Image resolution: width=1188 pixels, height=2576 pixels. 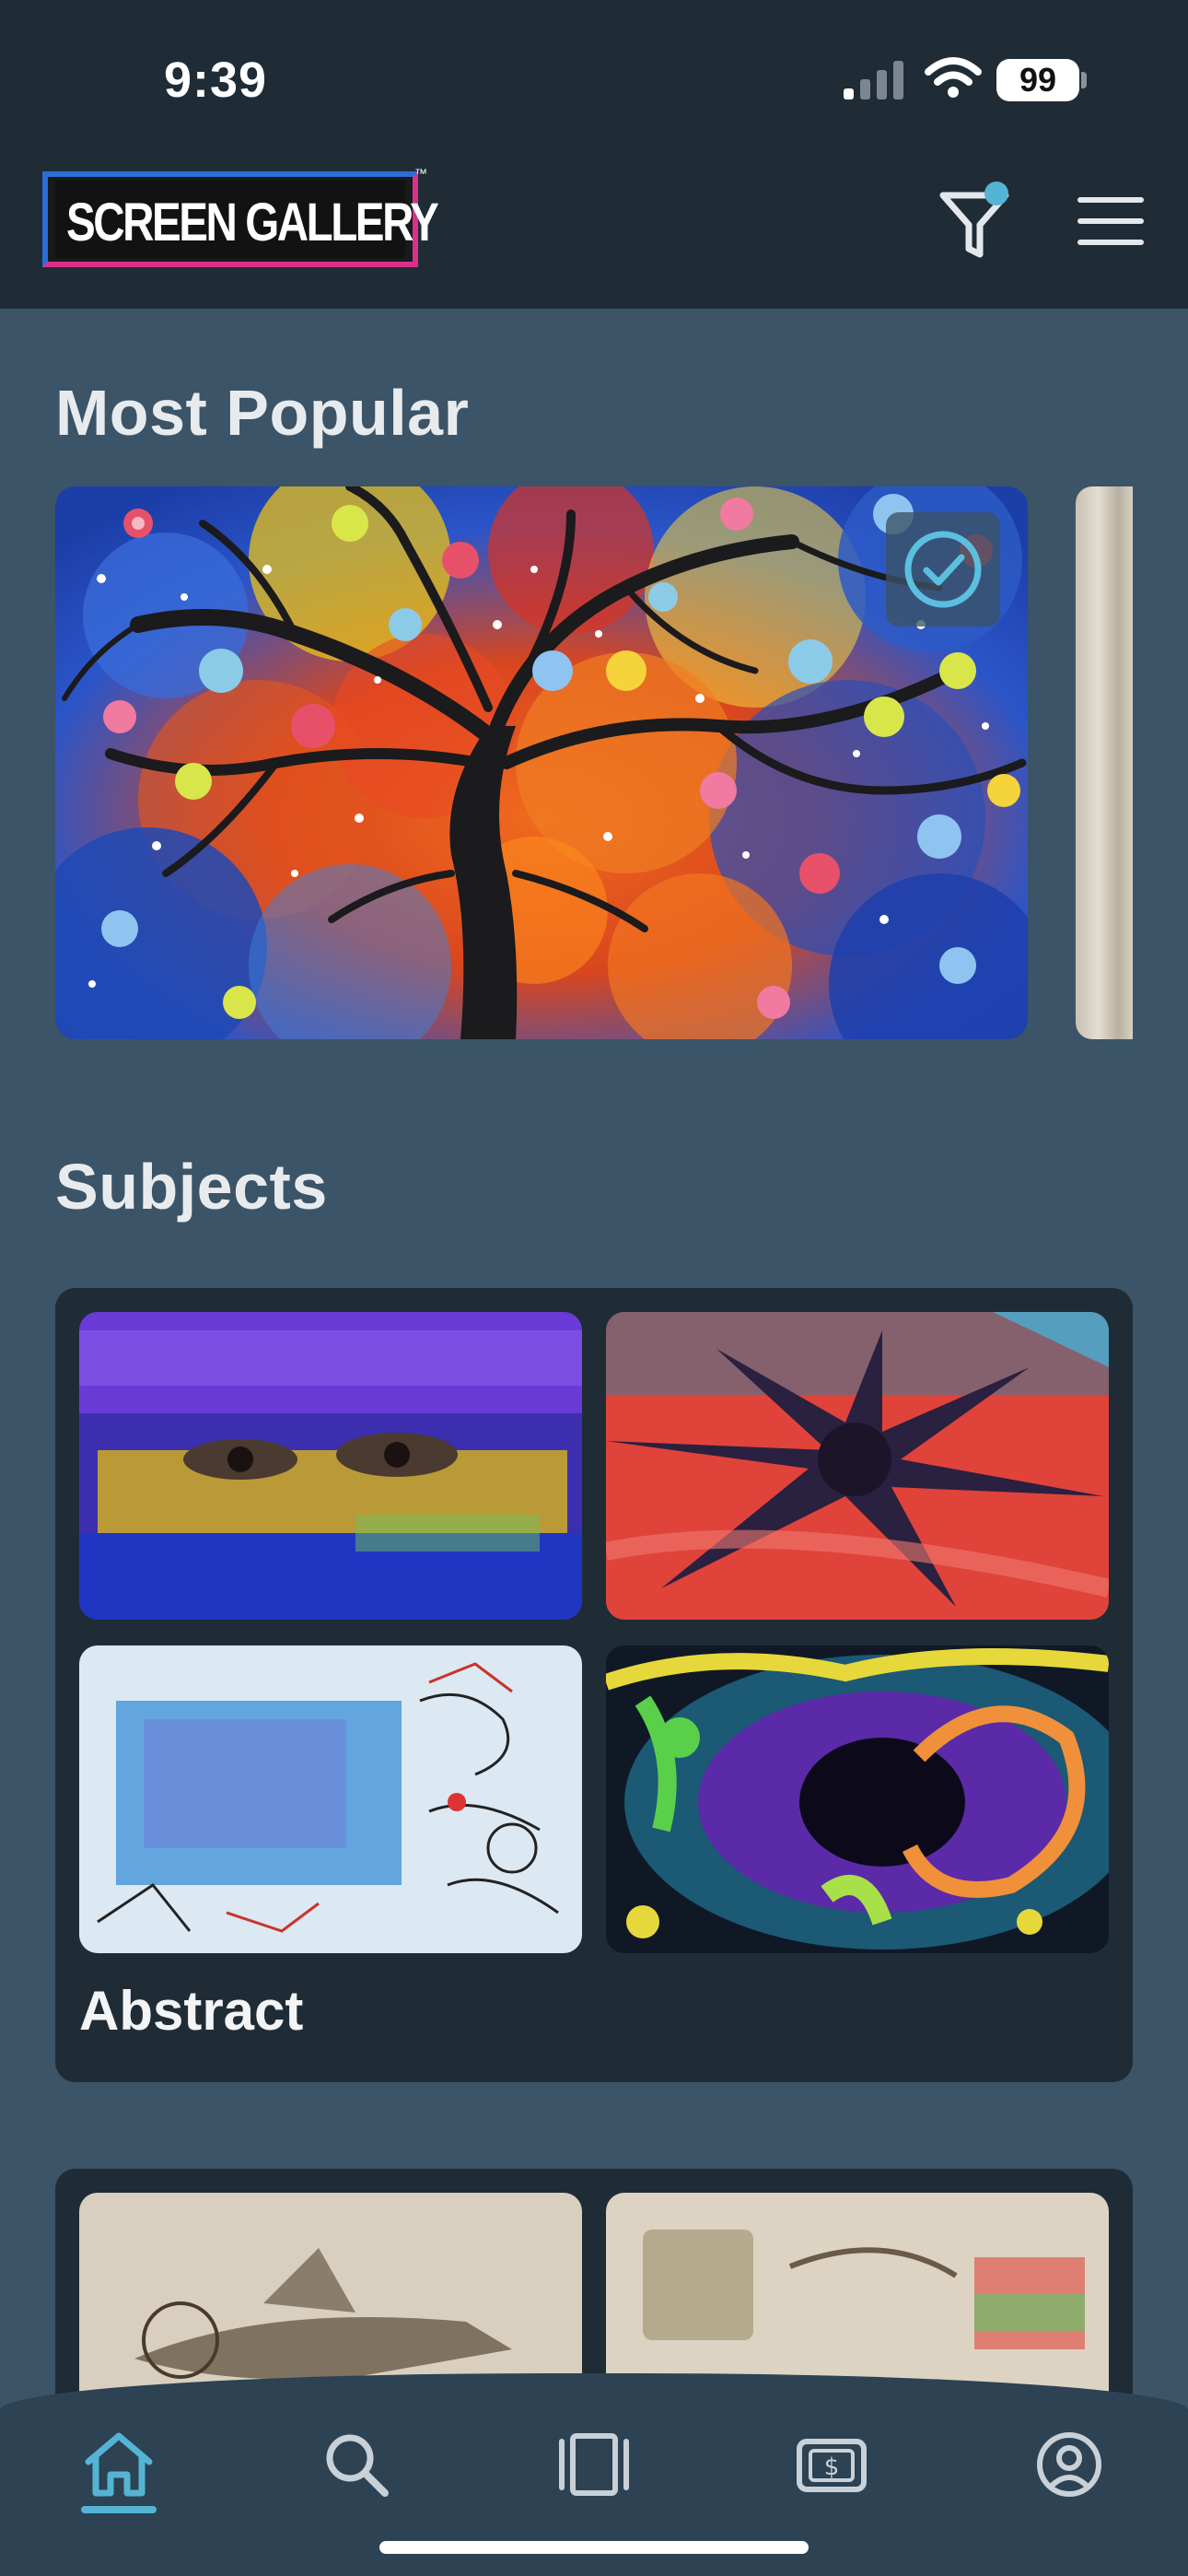 What do you see at coordinates (356, 2464) in the screenshot?
I see `search-icon` at bounding box center [356, 2464].